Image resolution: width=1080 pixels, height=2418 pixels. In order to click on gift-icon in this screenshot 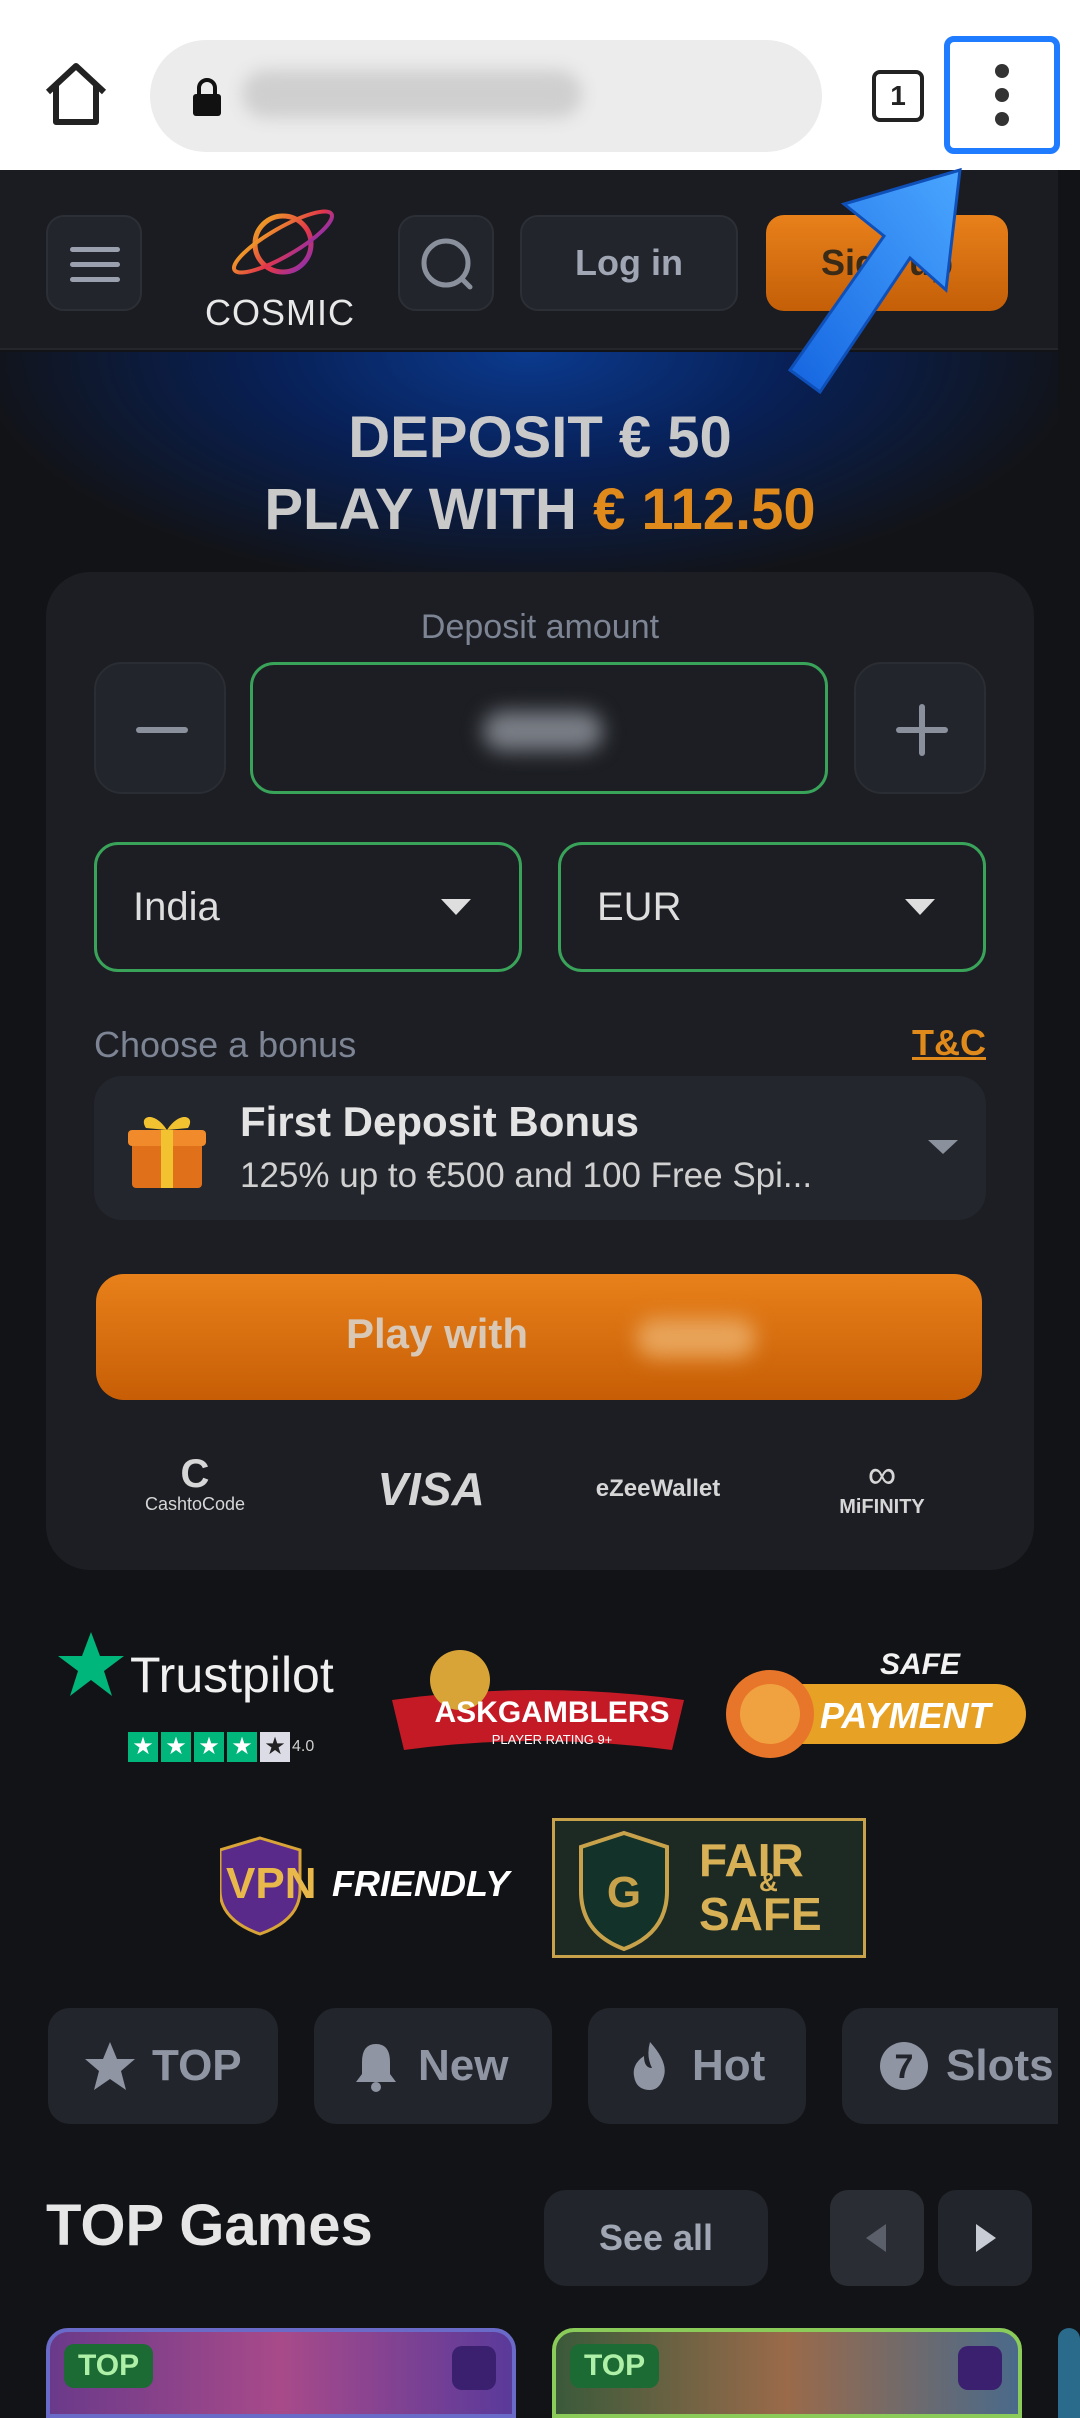, I will do `click(167, 1152)`.